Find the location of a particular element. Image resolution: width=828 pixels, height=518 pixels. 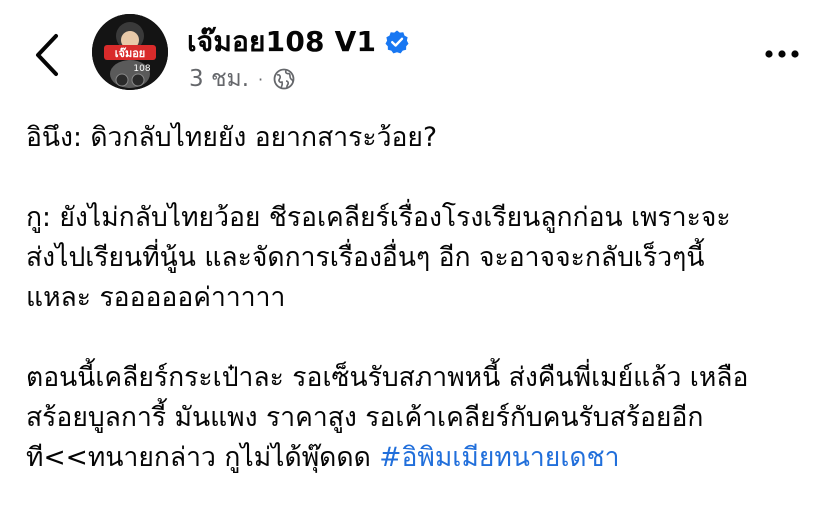

hashtag-link: #อิพิมเมียทนายเดชา is located at coordinates (499, 457).